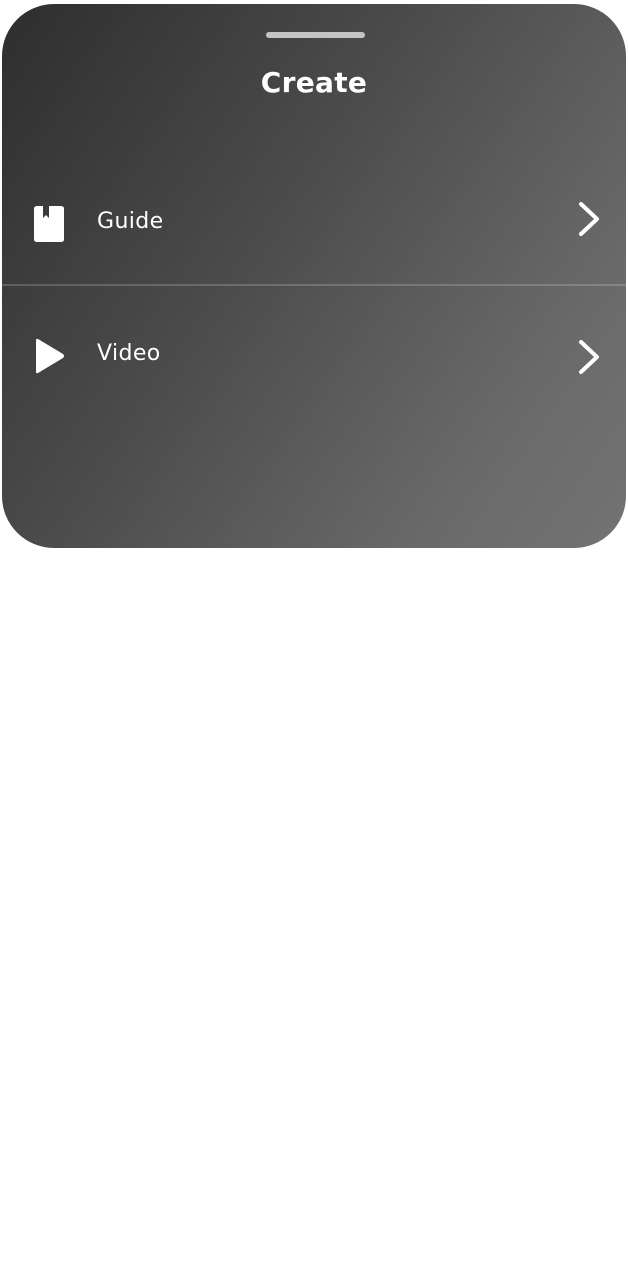 The width and height of the screenshot is (628, 1274). I want to click on option-guide: Guide, so click(314, 219).